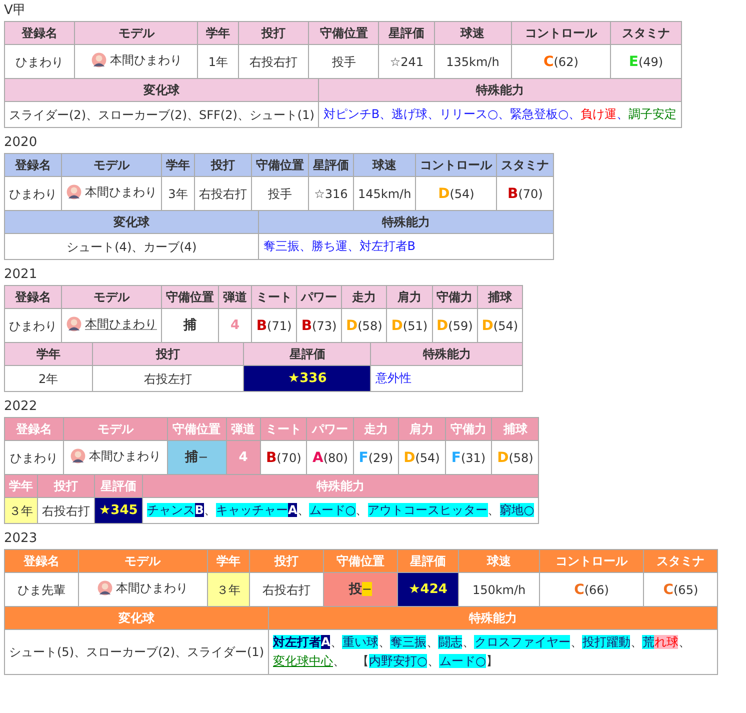 The image size is (746, 713). What do you see at coordinates (406, 61) in the screenshot?
I see `star-rating-cell: ☆241` at bounding box center [406, 61].